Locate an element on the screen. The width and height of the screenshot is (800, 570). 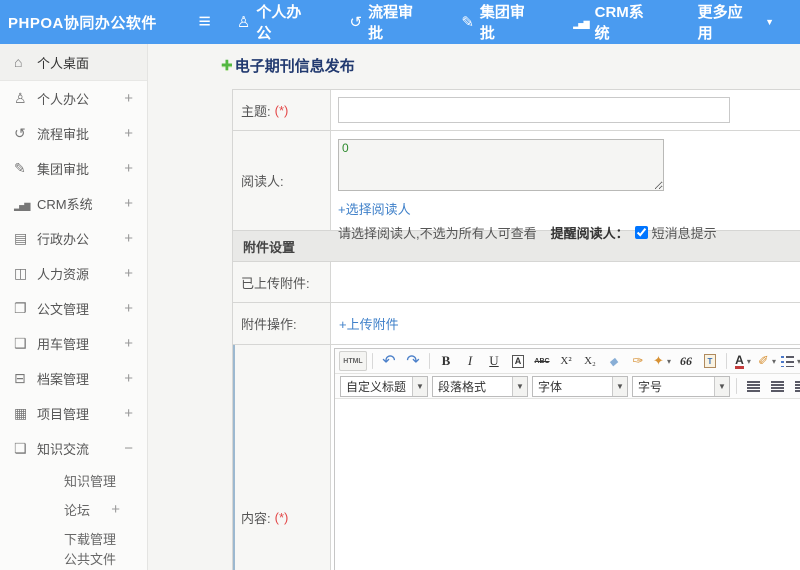
nav-item-label: 更多应用 is located at coordinates (720, 23).